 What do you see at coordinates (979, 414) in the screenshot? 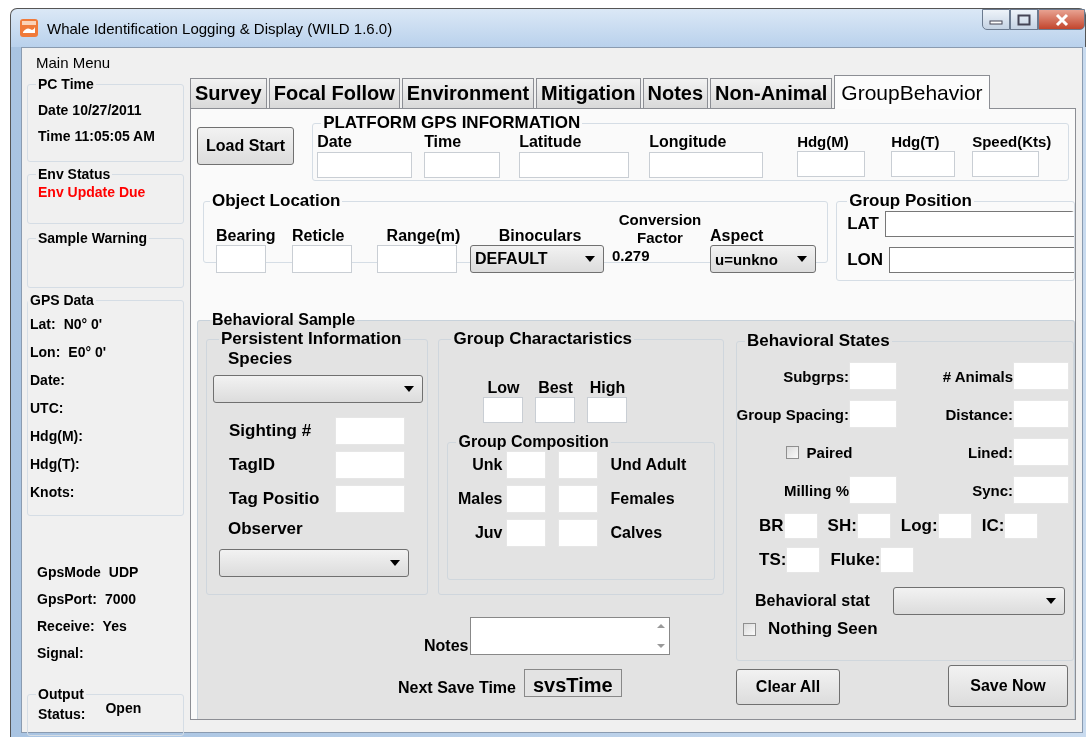
I see `field-label: Distance:` at bounding box center [979, 414].